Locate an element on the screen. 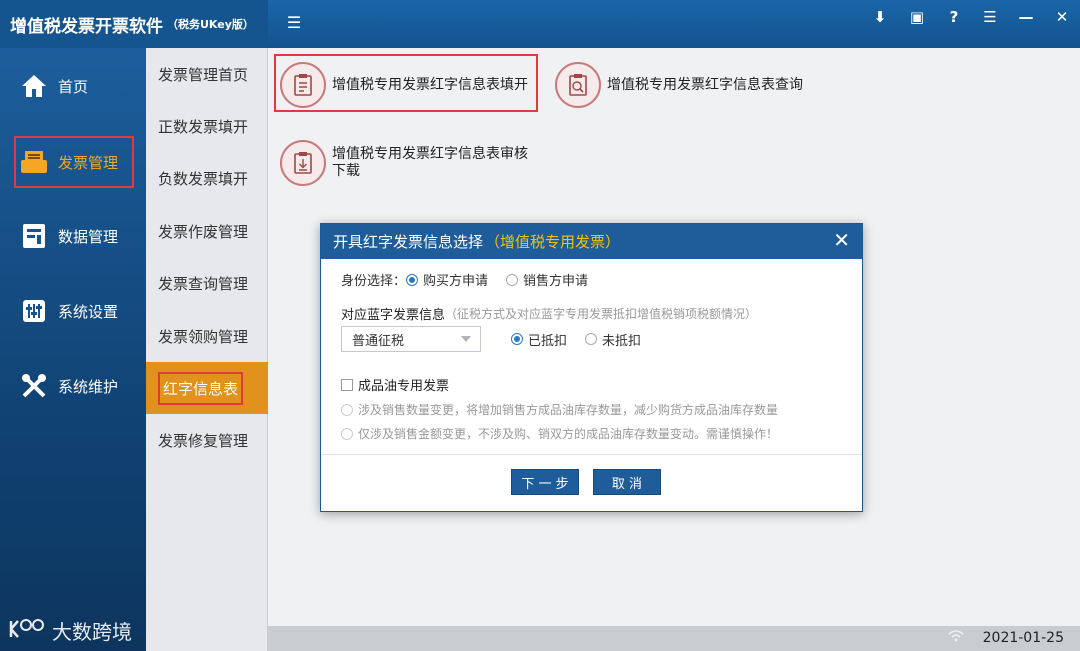  sidebar-item-label: 首页 is located at coordinates (73, 86).